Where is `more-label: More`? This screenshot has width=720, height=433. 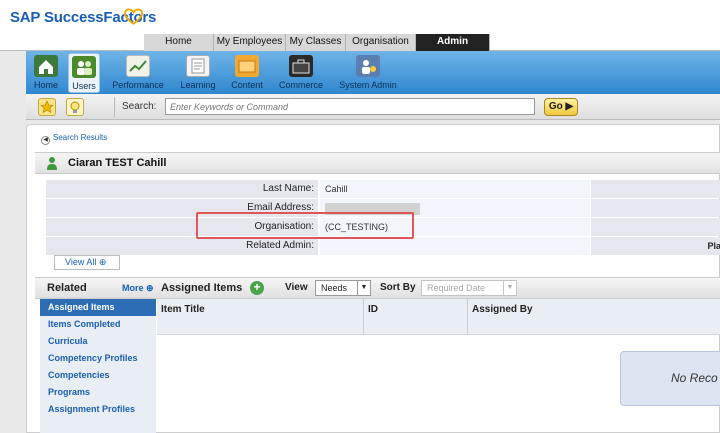 more-label: More is located at coordinates (133, 288).